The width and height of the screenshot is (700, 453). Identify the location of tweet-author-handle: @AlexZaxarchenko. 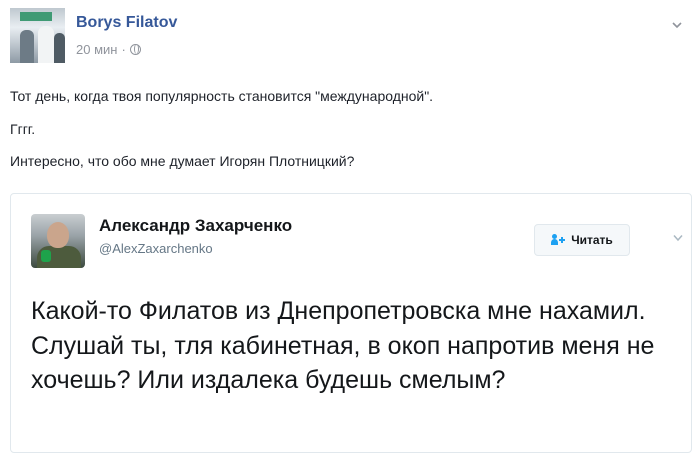
(156, 248).